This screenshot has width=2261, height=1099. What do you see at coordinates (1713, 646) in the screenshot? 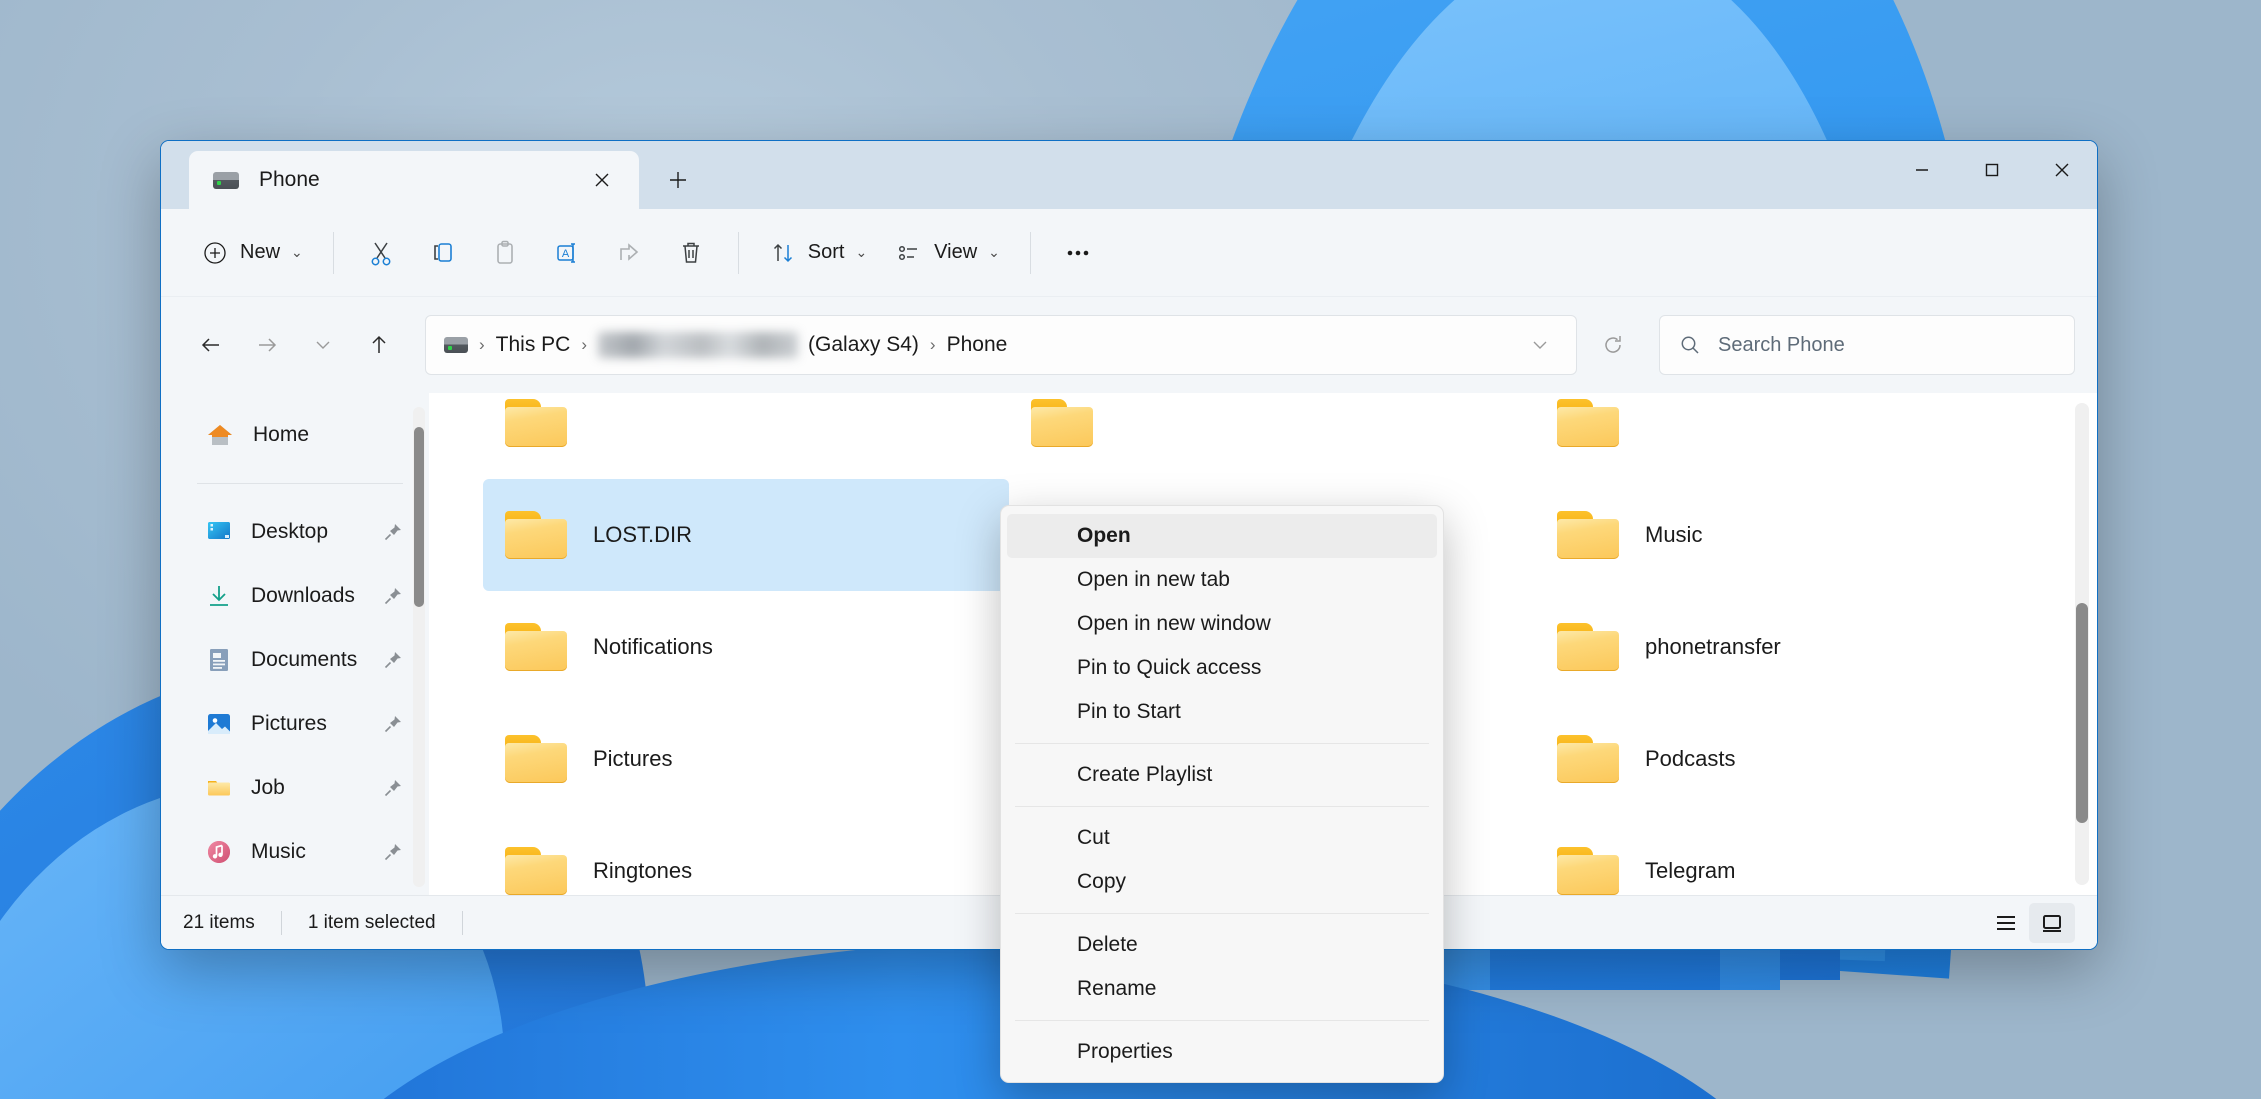
I see `file-name: phonetransfer` at bounding box center [1713, 646].